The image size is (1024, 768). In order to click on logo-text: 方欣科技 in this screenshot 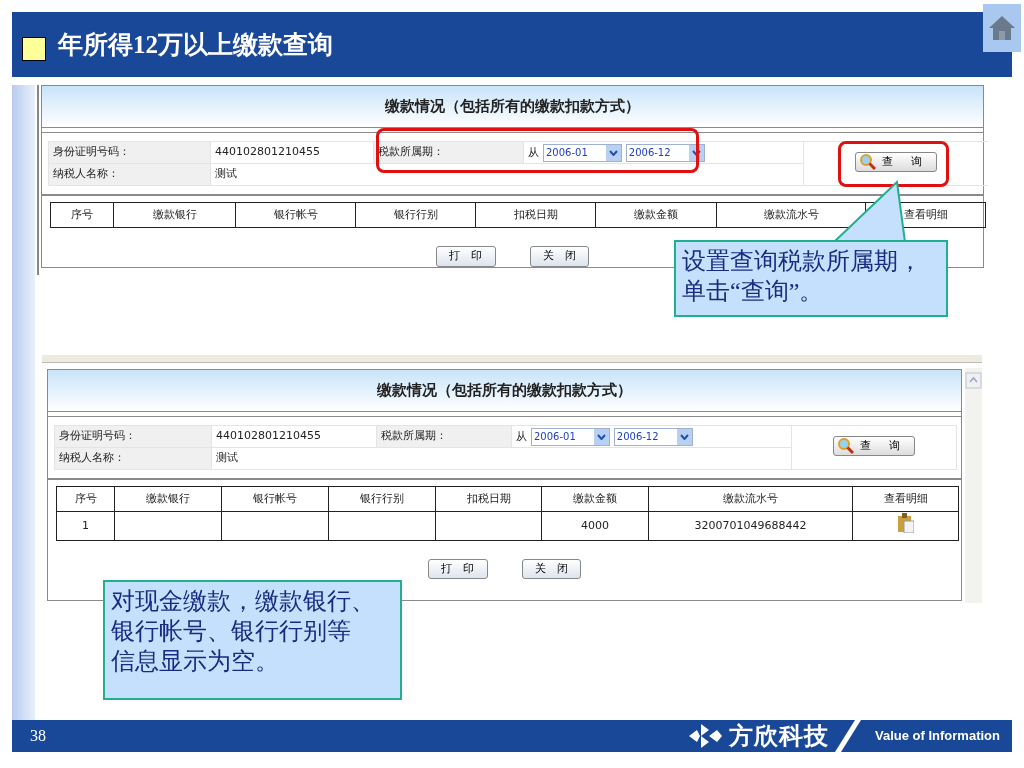, I will do `click(779, 736)`.